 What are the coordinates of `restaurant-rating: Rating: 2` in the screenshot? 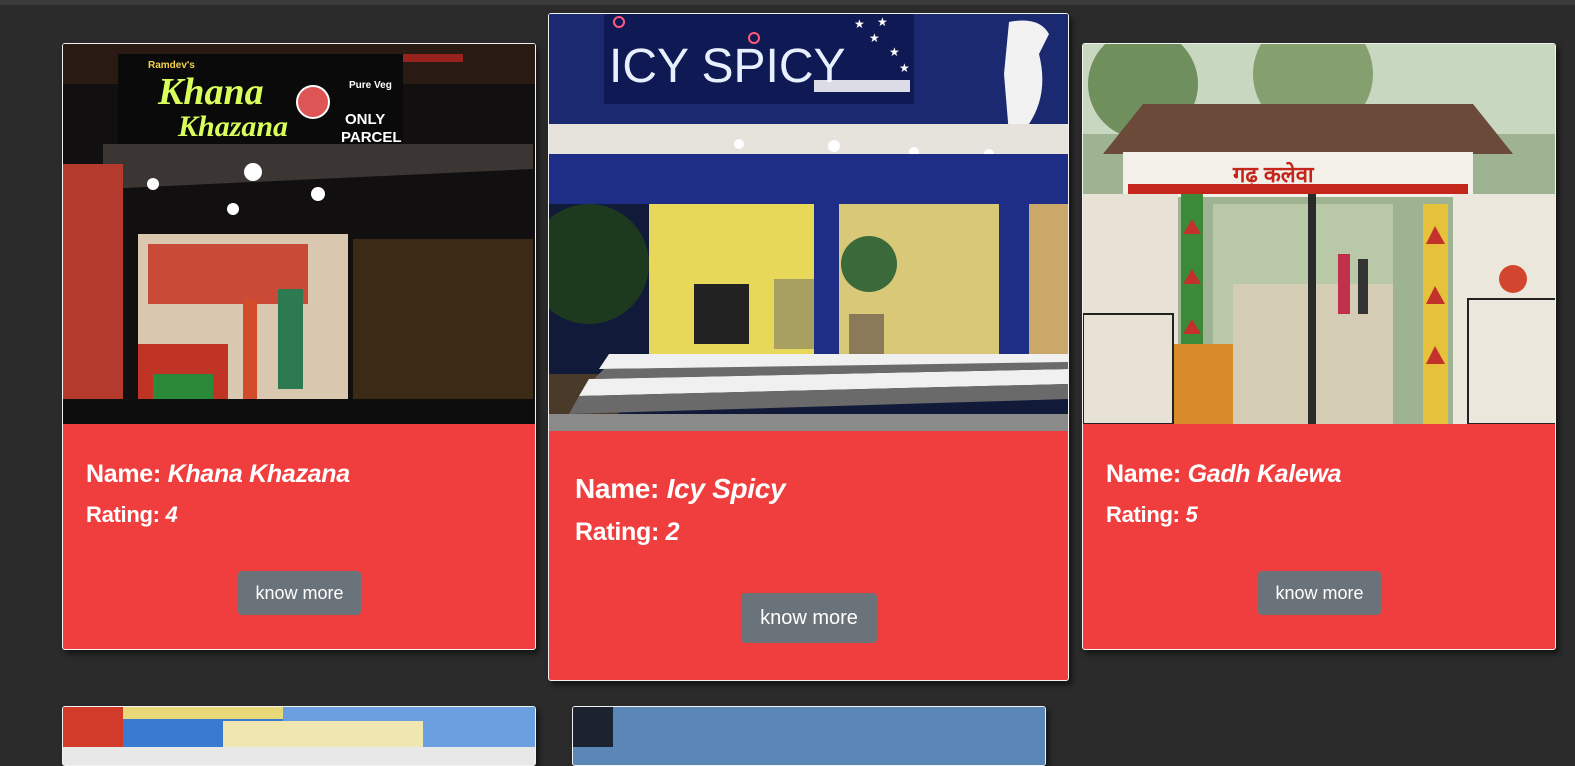 It's located at (627, 532).